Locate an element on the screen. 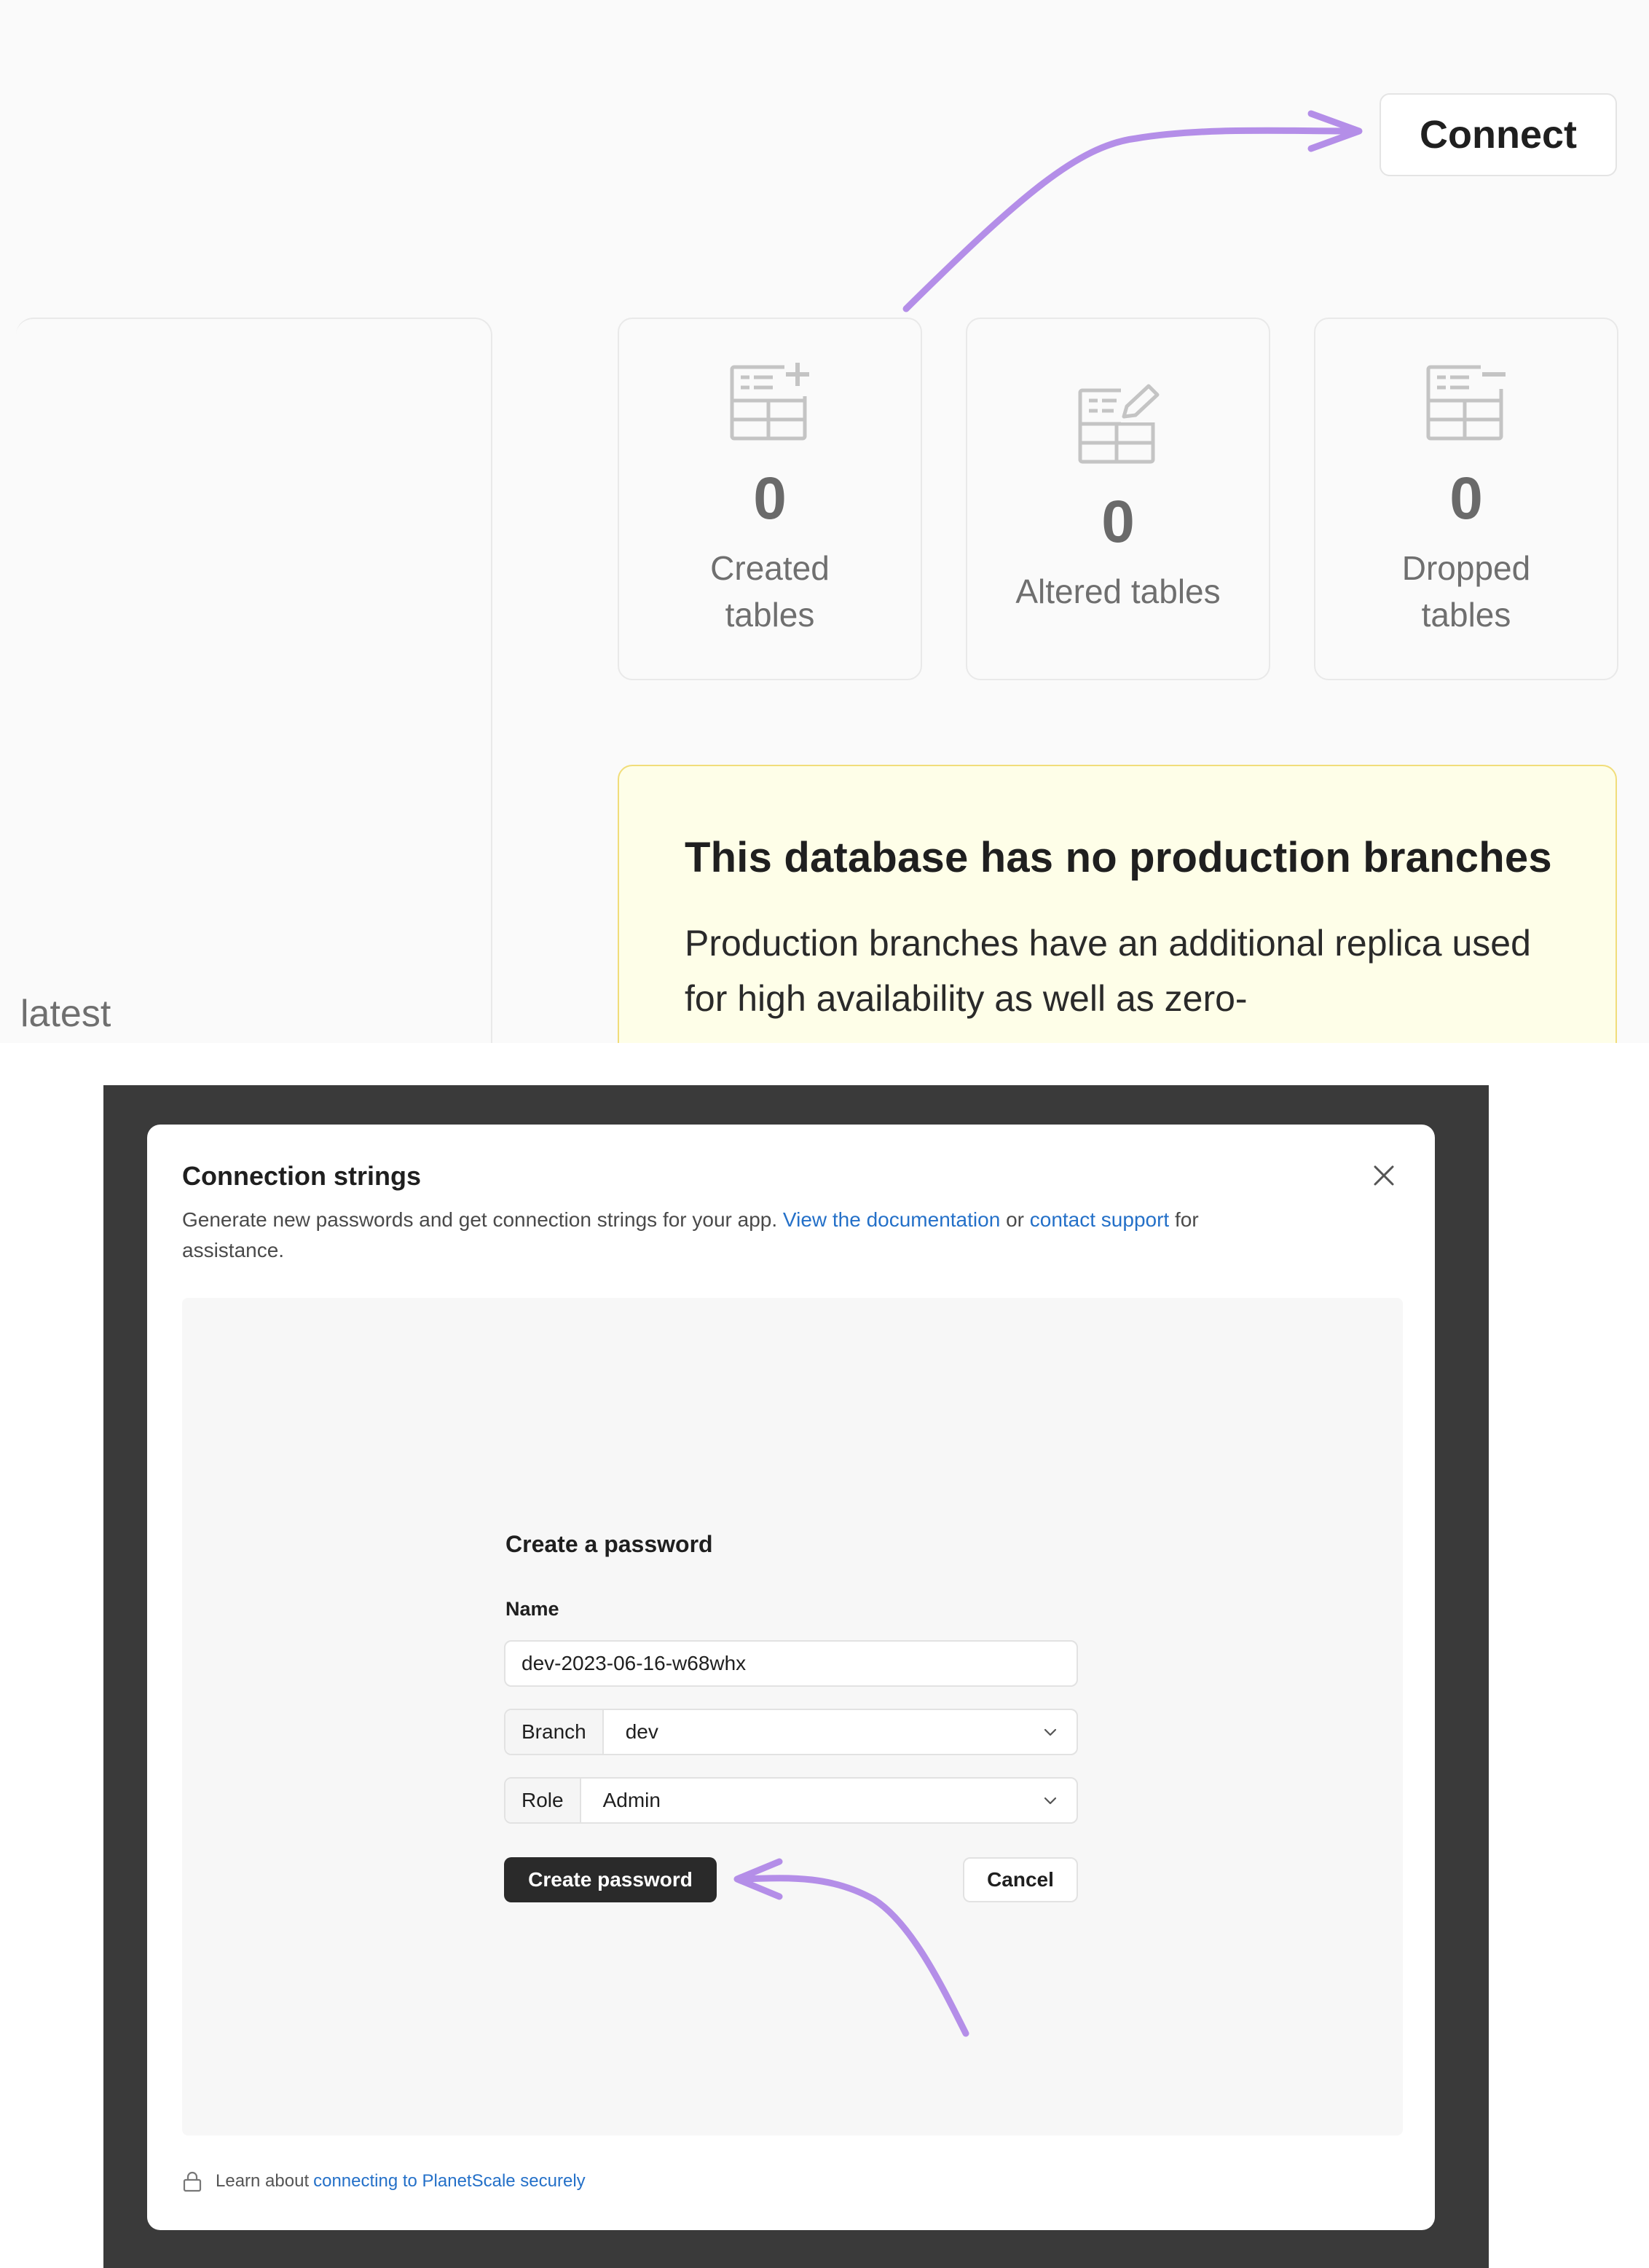 This screenshot has height=2268, width=1649. annotation-arrow-connect is located at coordinates (1132, 211).